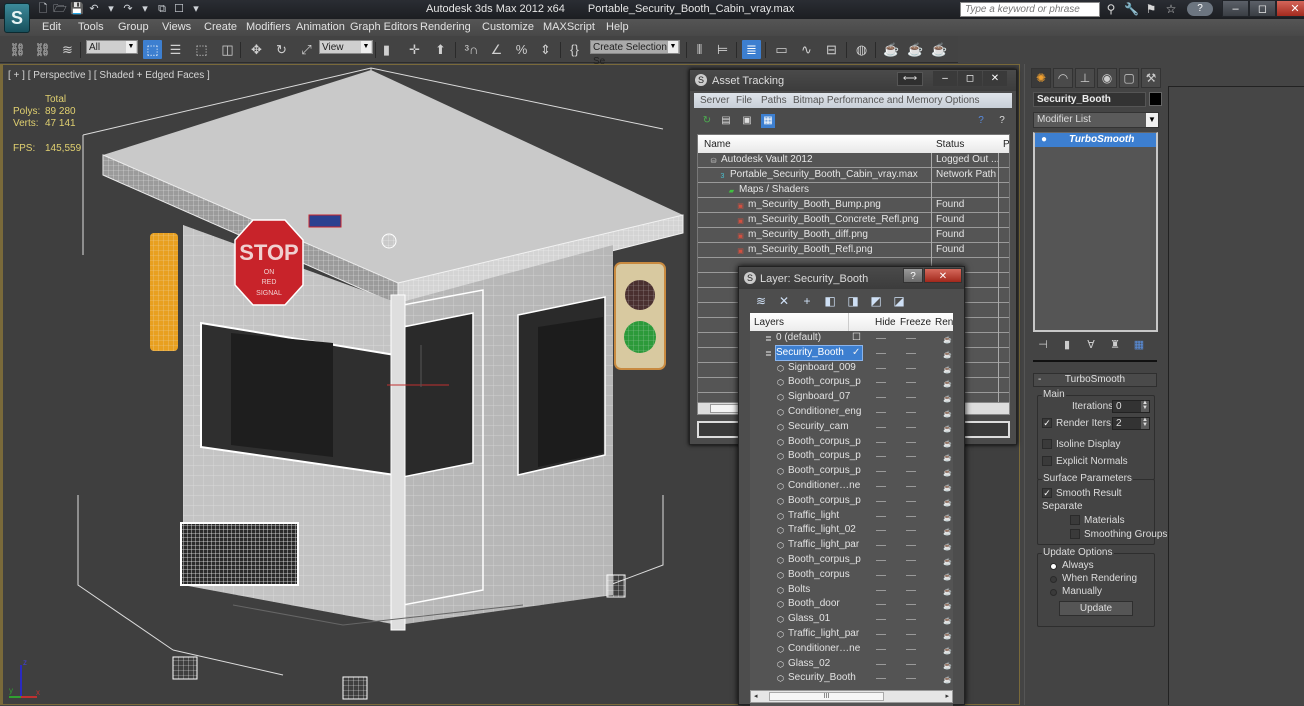 This screenshot has width=1304, height=706. Describe the element at coordinates (1053, 592) in the screenshot. I see `manually-radio` at that location.